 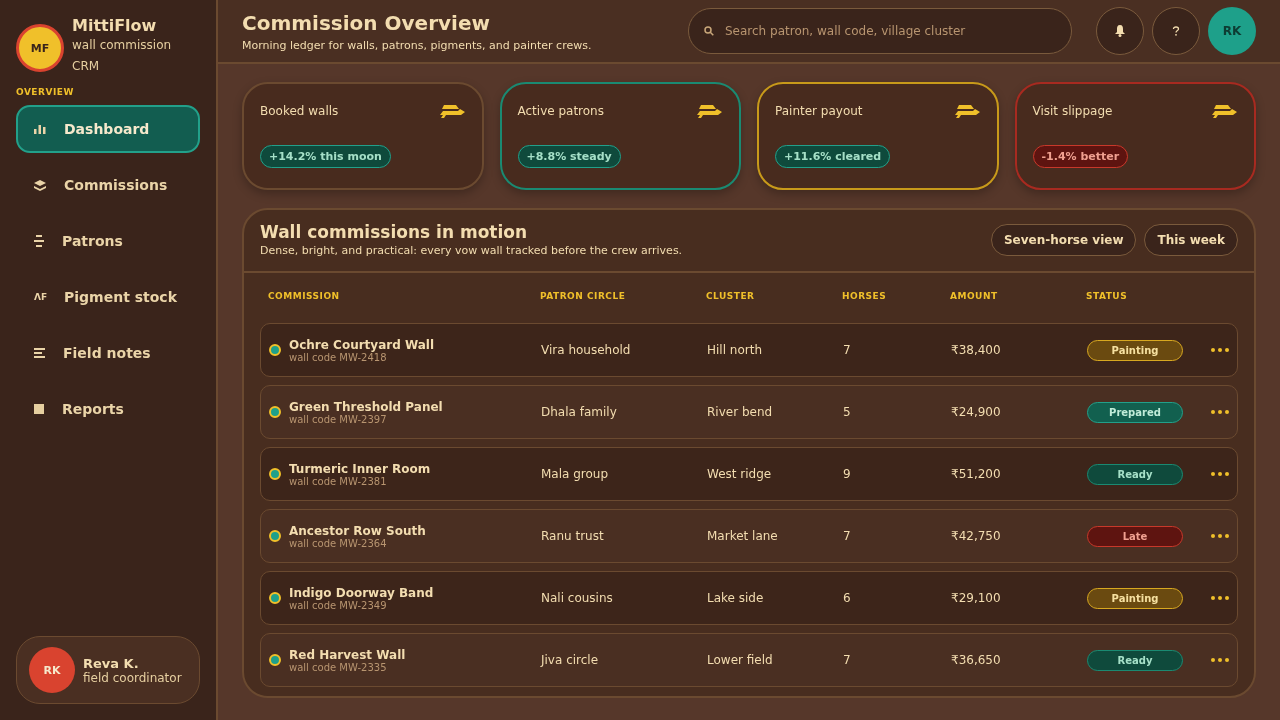 What do you see at coordinates (1107, 296) in the screenshot?
I see `column-header: STATUS` at bounding box center [1107, 296].